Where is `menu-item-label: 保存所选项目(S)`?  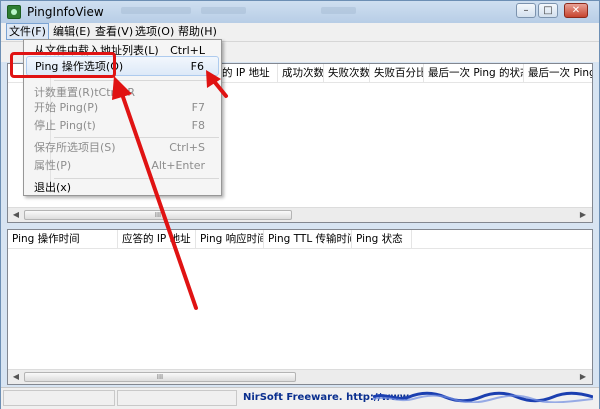 menu-item-label: 保存所选项目(S) is located at coordinates (75, 147).